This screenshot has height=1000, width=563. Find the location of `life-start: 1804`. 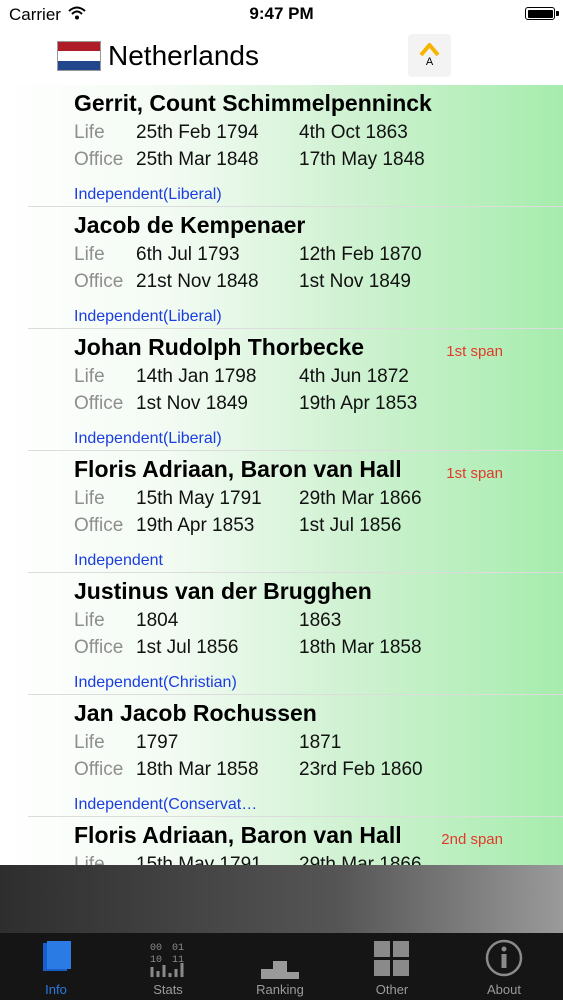

life-start: 1804 is located at coordinates (157, 620).